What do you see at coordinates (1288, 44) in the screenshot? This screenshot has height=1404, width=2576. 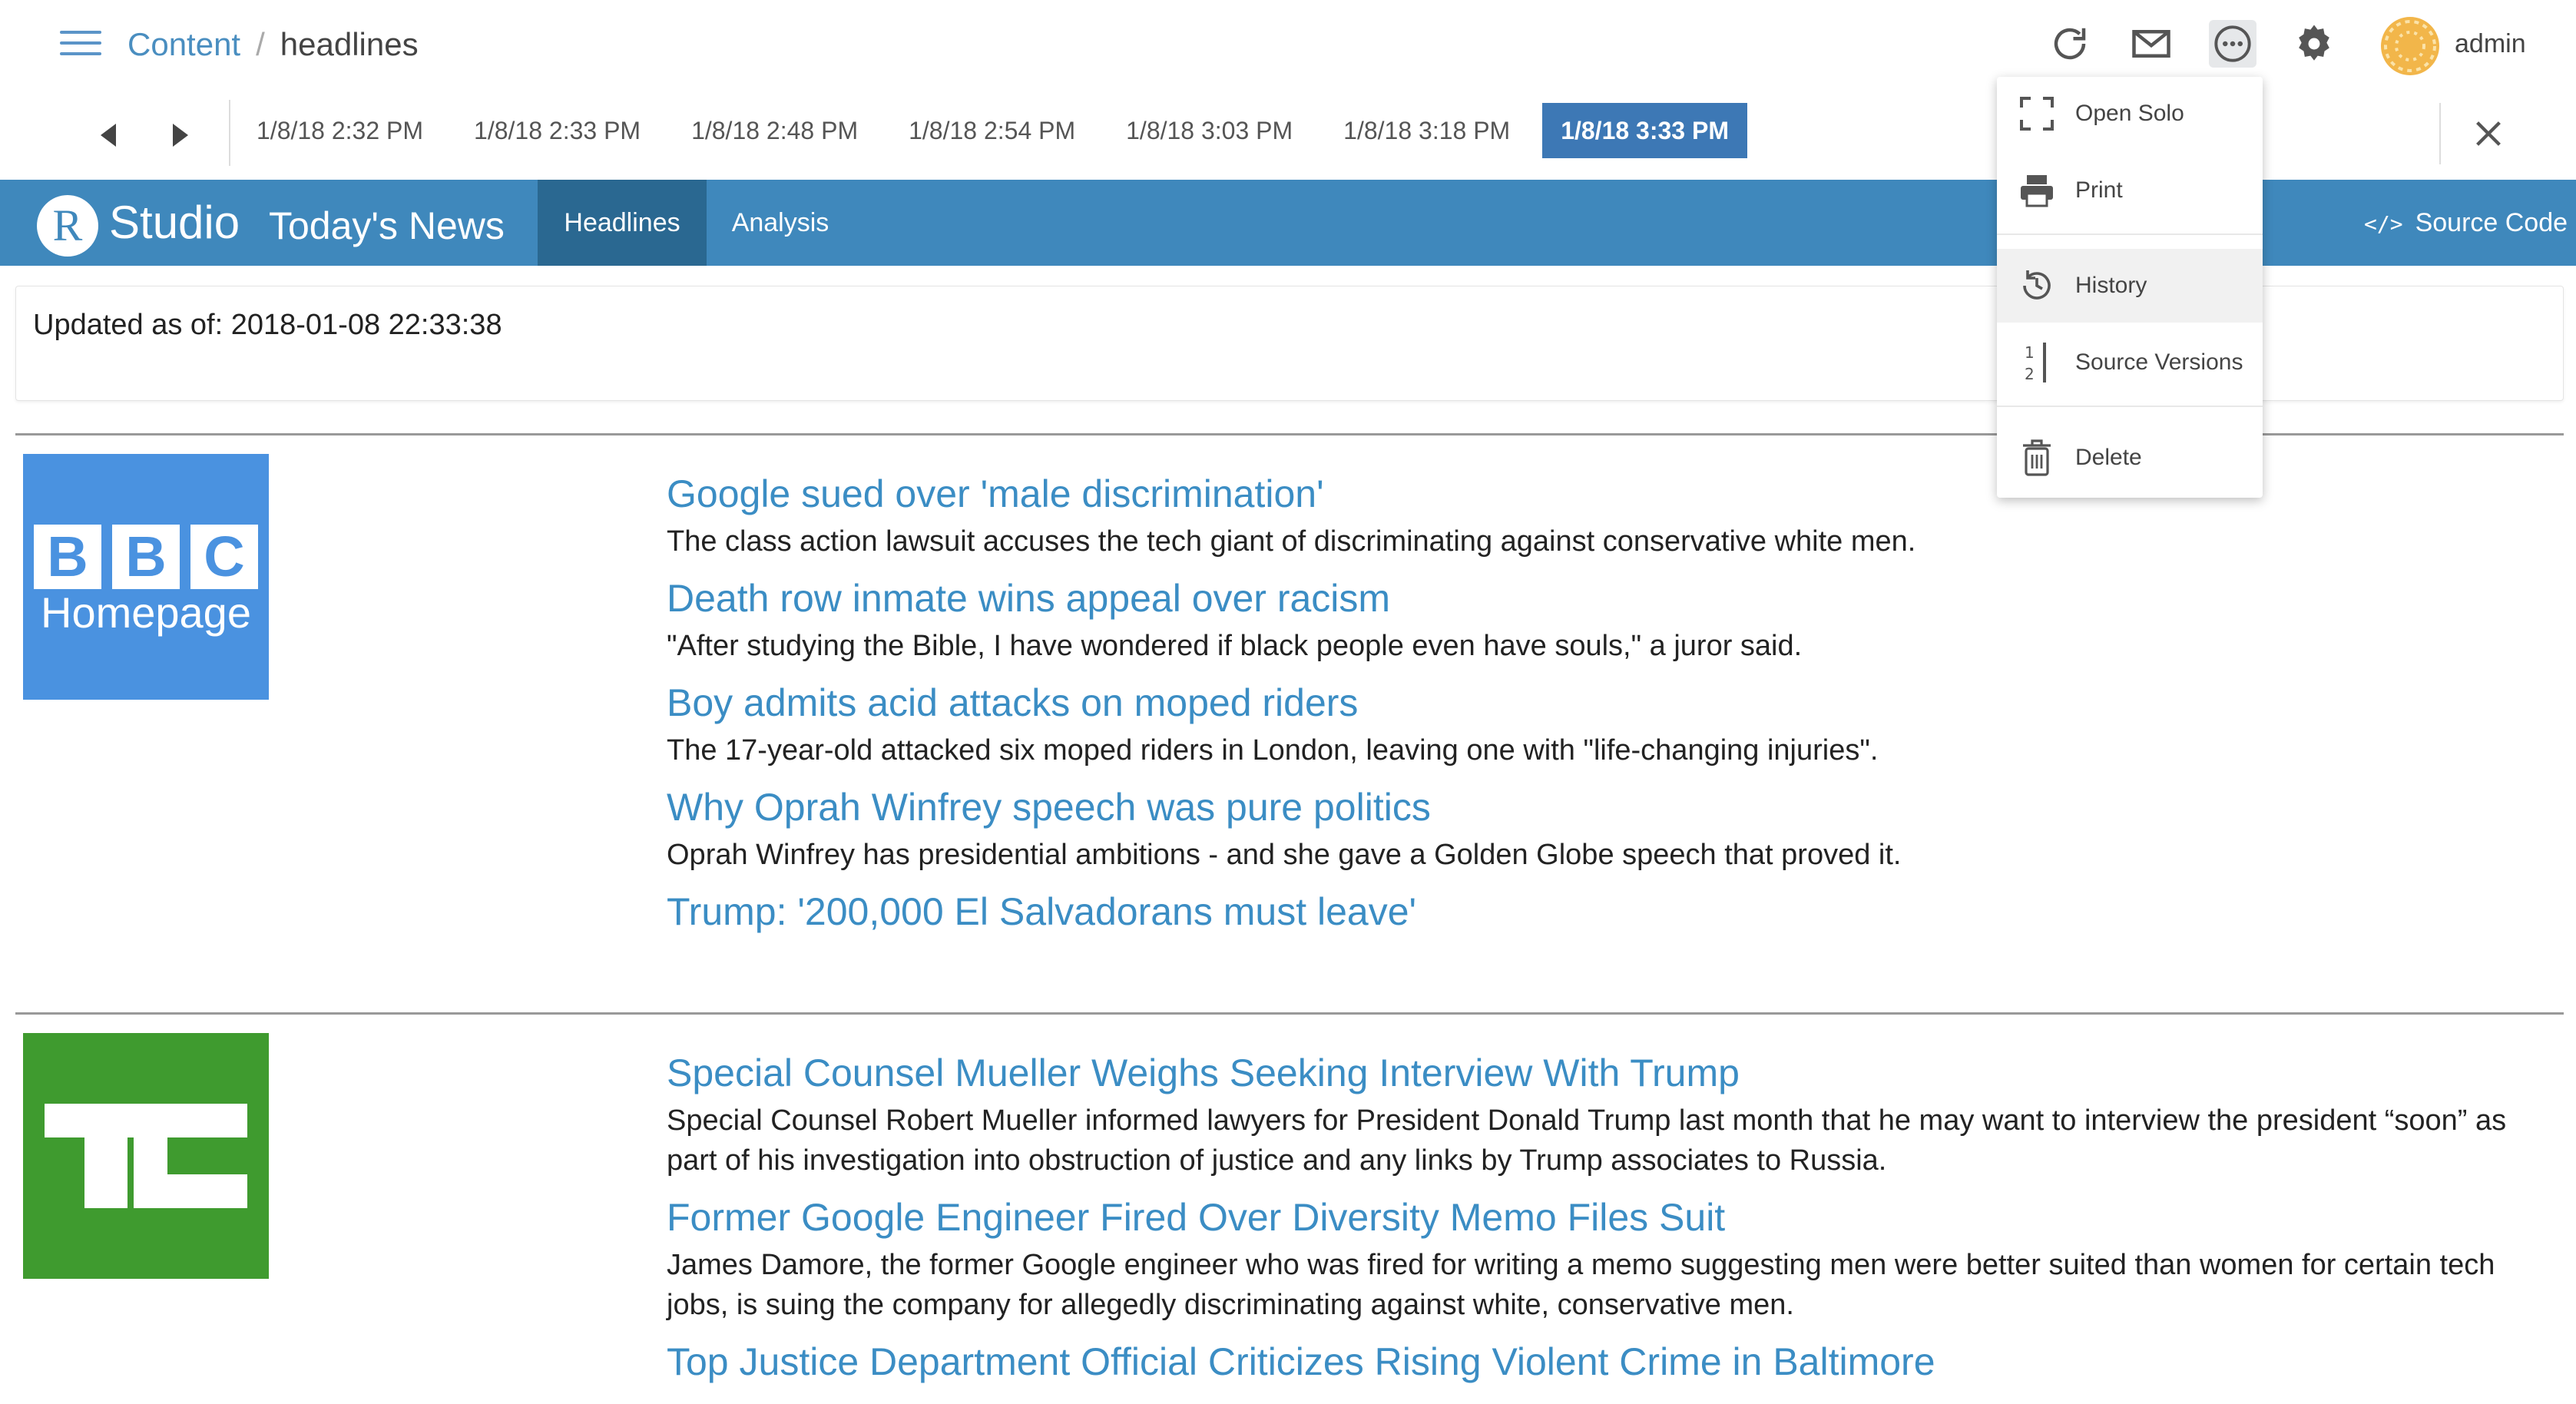 I see `top-bar: Content / headlines admin` at bounding box center [1288, 44].